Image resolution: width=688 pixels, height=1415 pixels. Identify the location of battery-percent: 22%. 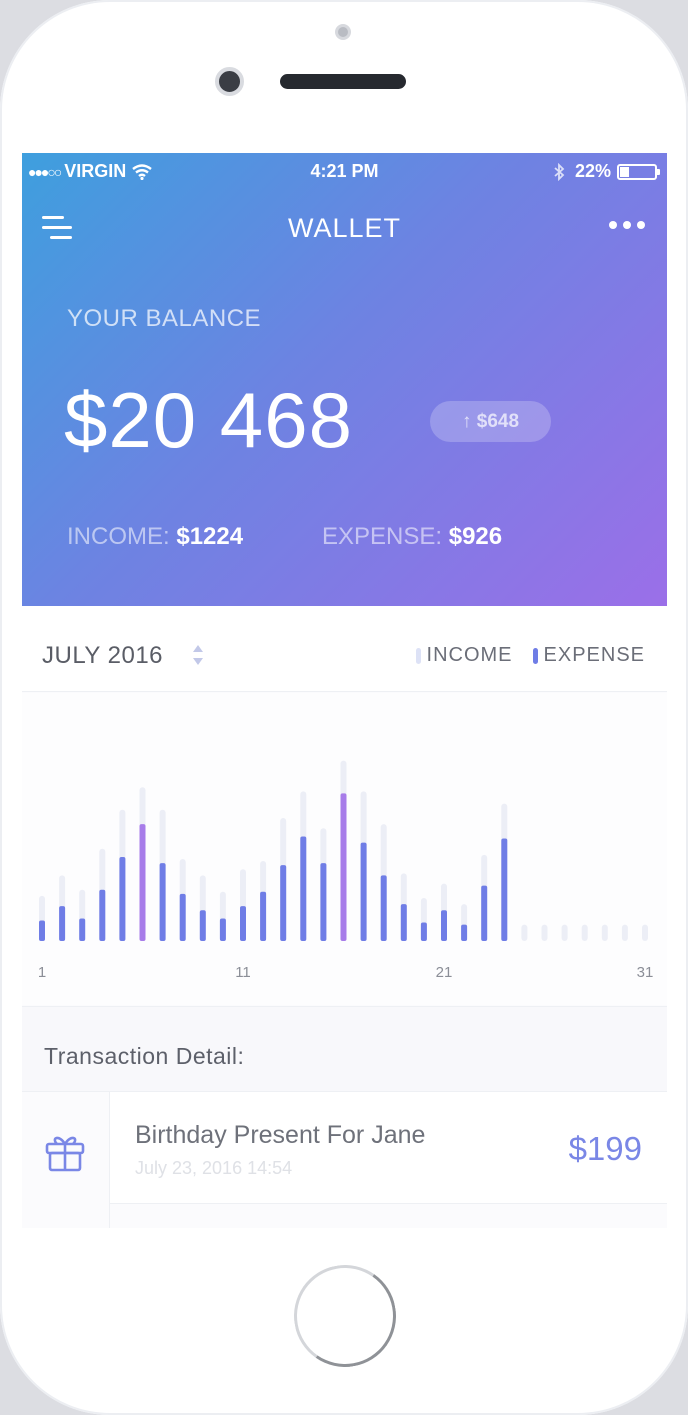
(592, 171).